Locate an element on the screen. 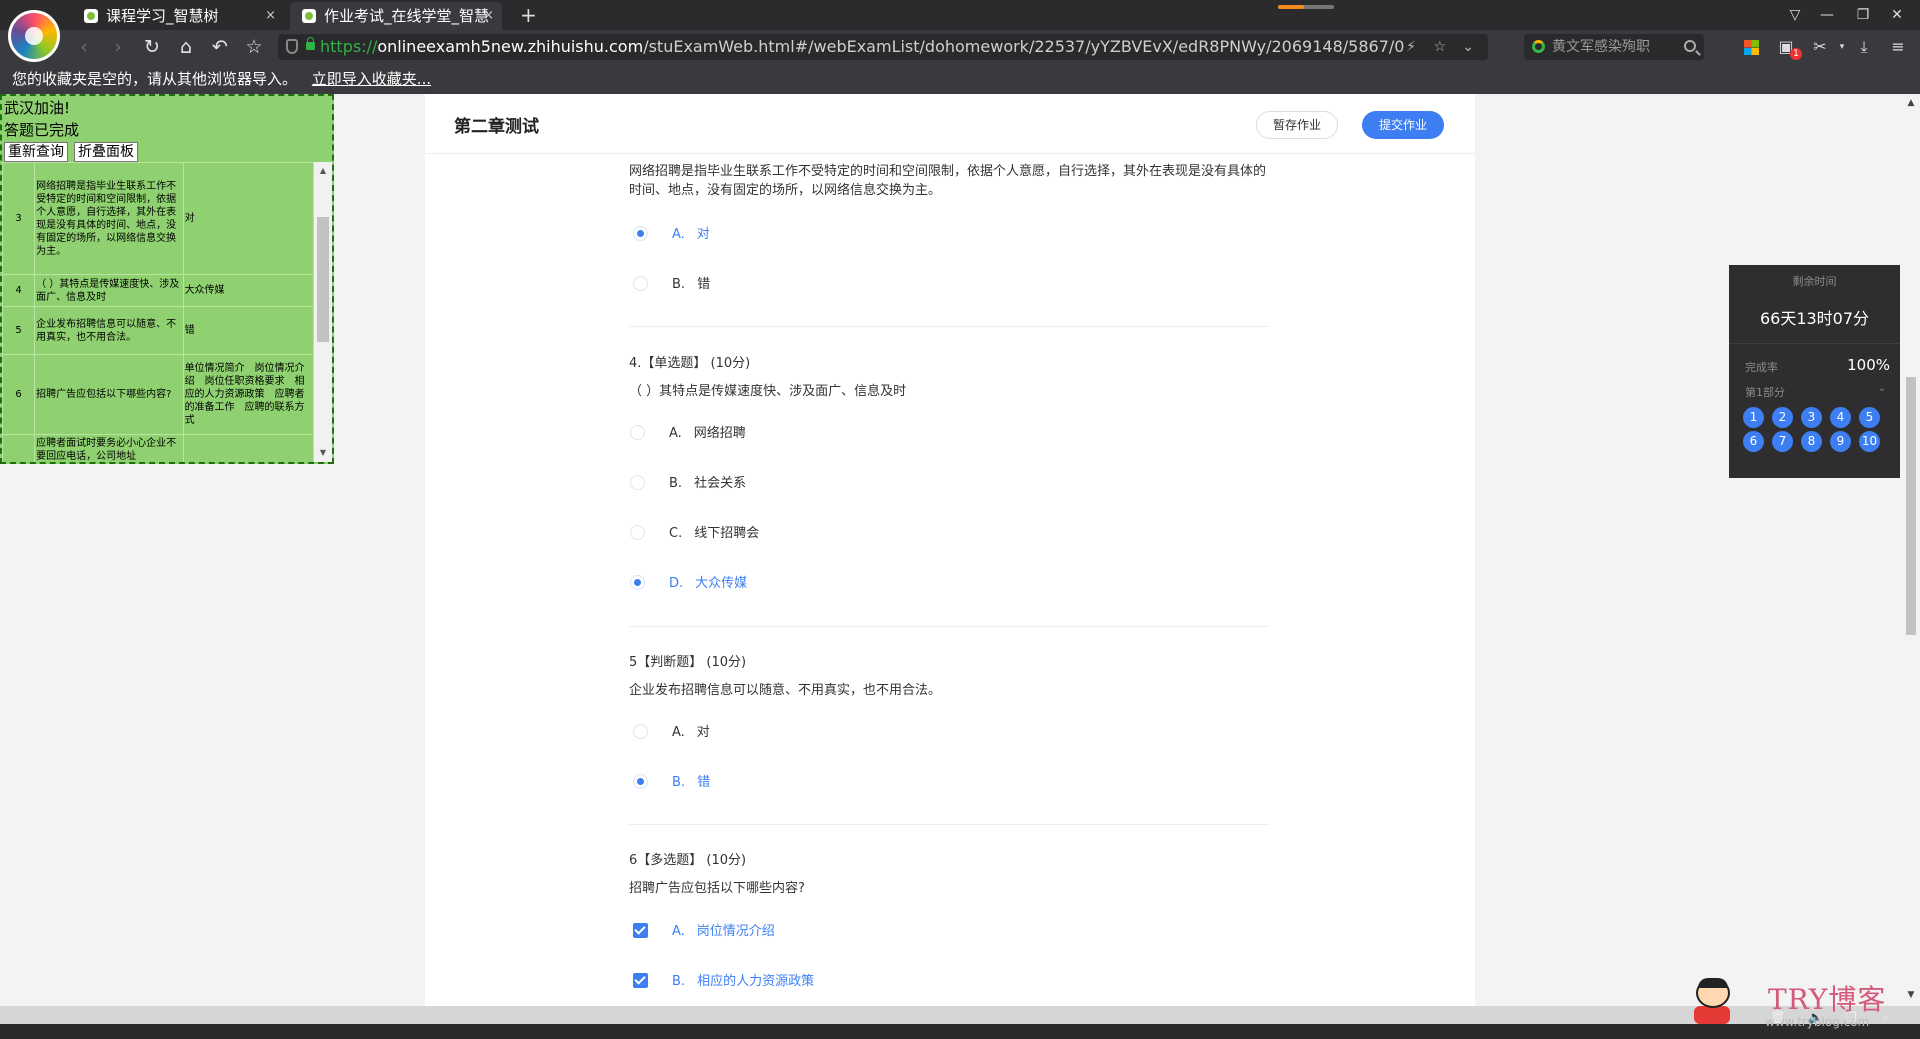 The image size is (1920, 1039). q3-option-a: A. 对 is located at coordinates (671, 235).